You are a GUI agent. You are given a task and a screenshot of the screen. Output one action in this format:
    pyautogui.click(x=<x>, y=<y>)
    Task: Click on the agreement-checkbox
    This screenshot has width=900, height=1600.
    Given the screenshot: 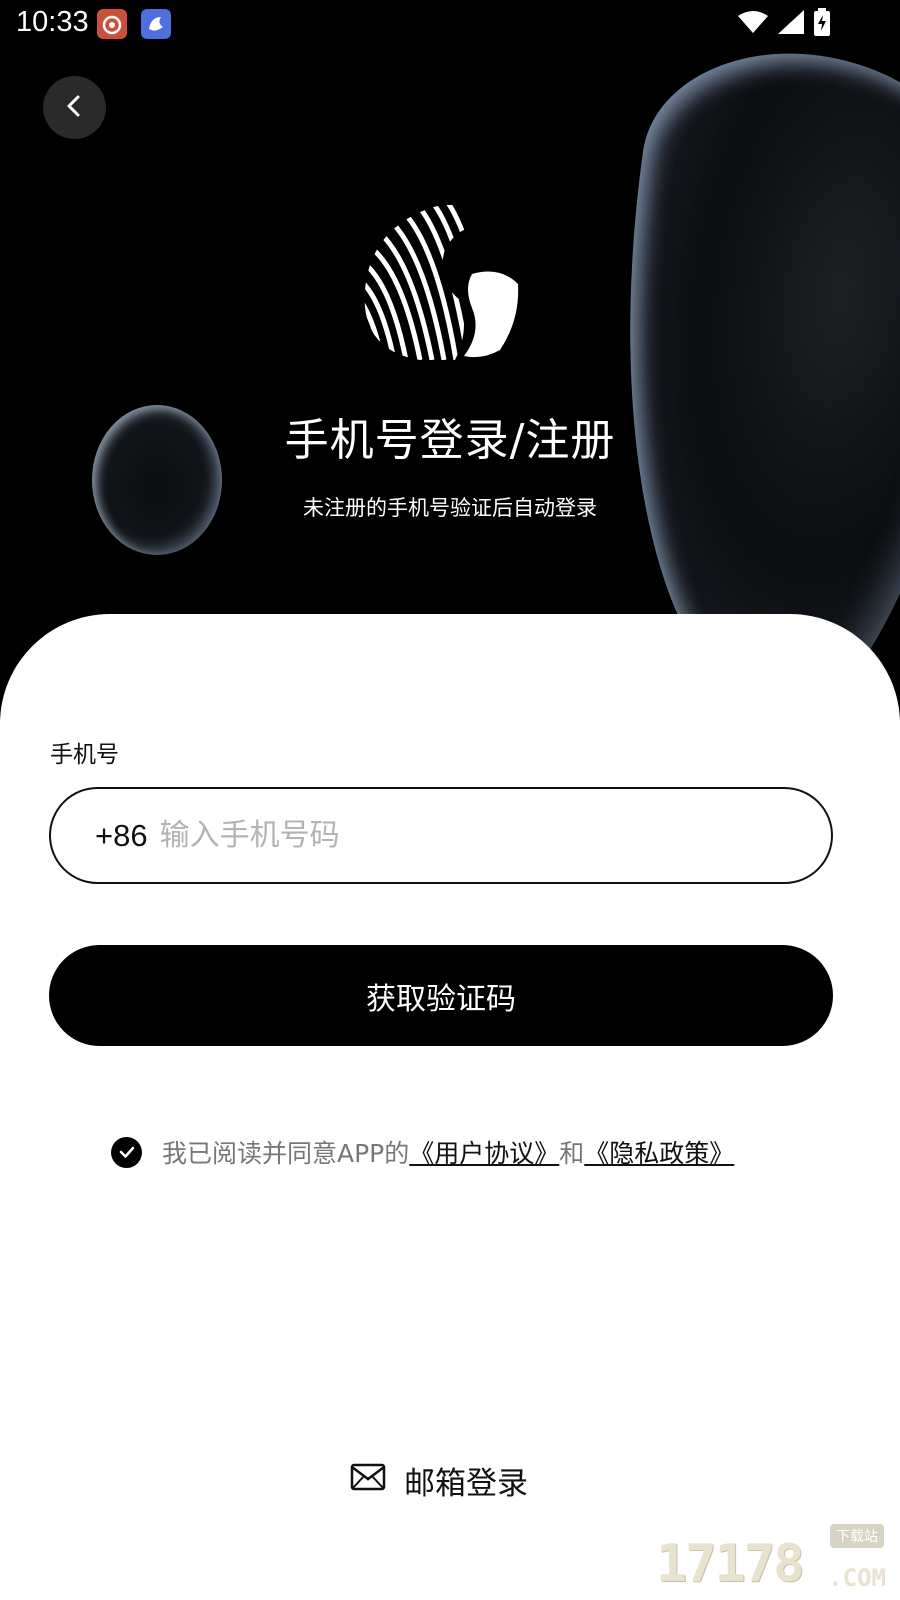 What is the action you would take?
    pyautogui.click(x=126, y=1152)
    